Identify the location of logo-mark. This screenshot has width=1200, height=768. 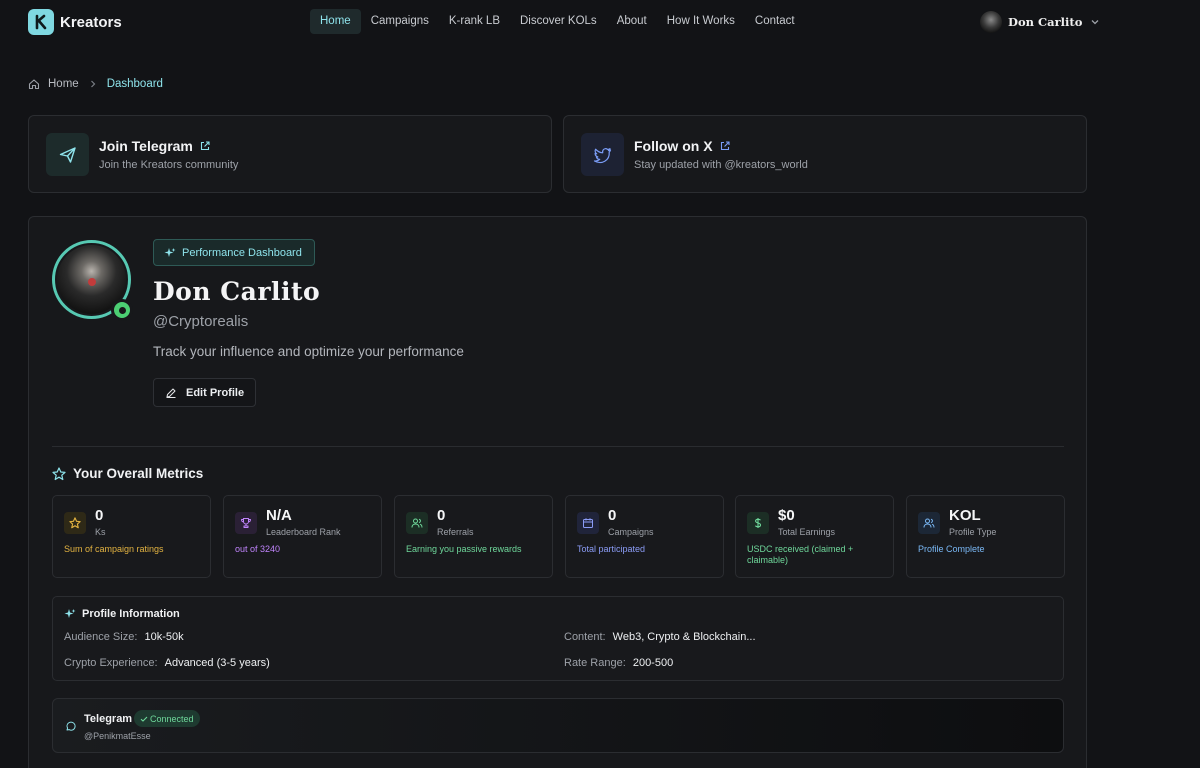
(41, 22).